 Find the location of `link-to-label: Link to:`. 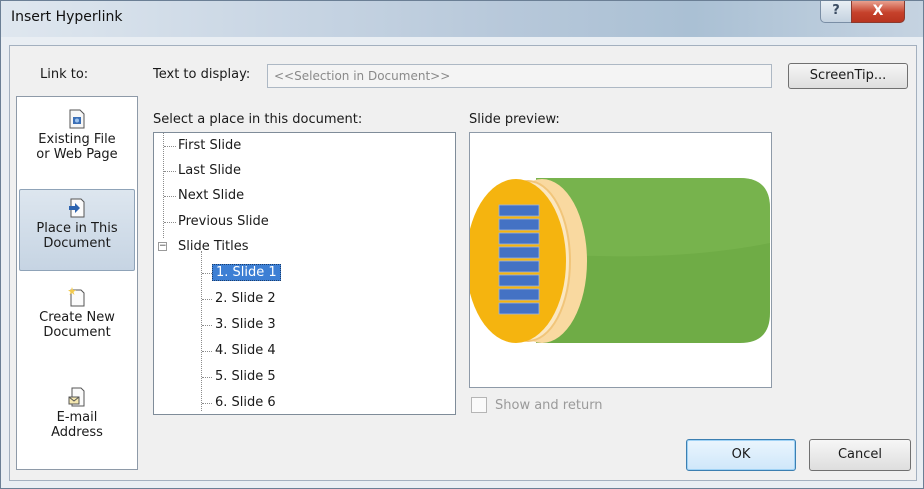

link-to-label: Link to: is located at coordinates (64, 74).